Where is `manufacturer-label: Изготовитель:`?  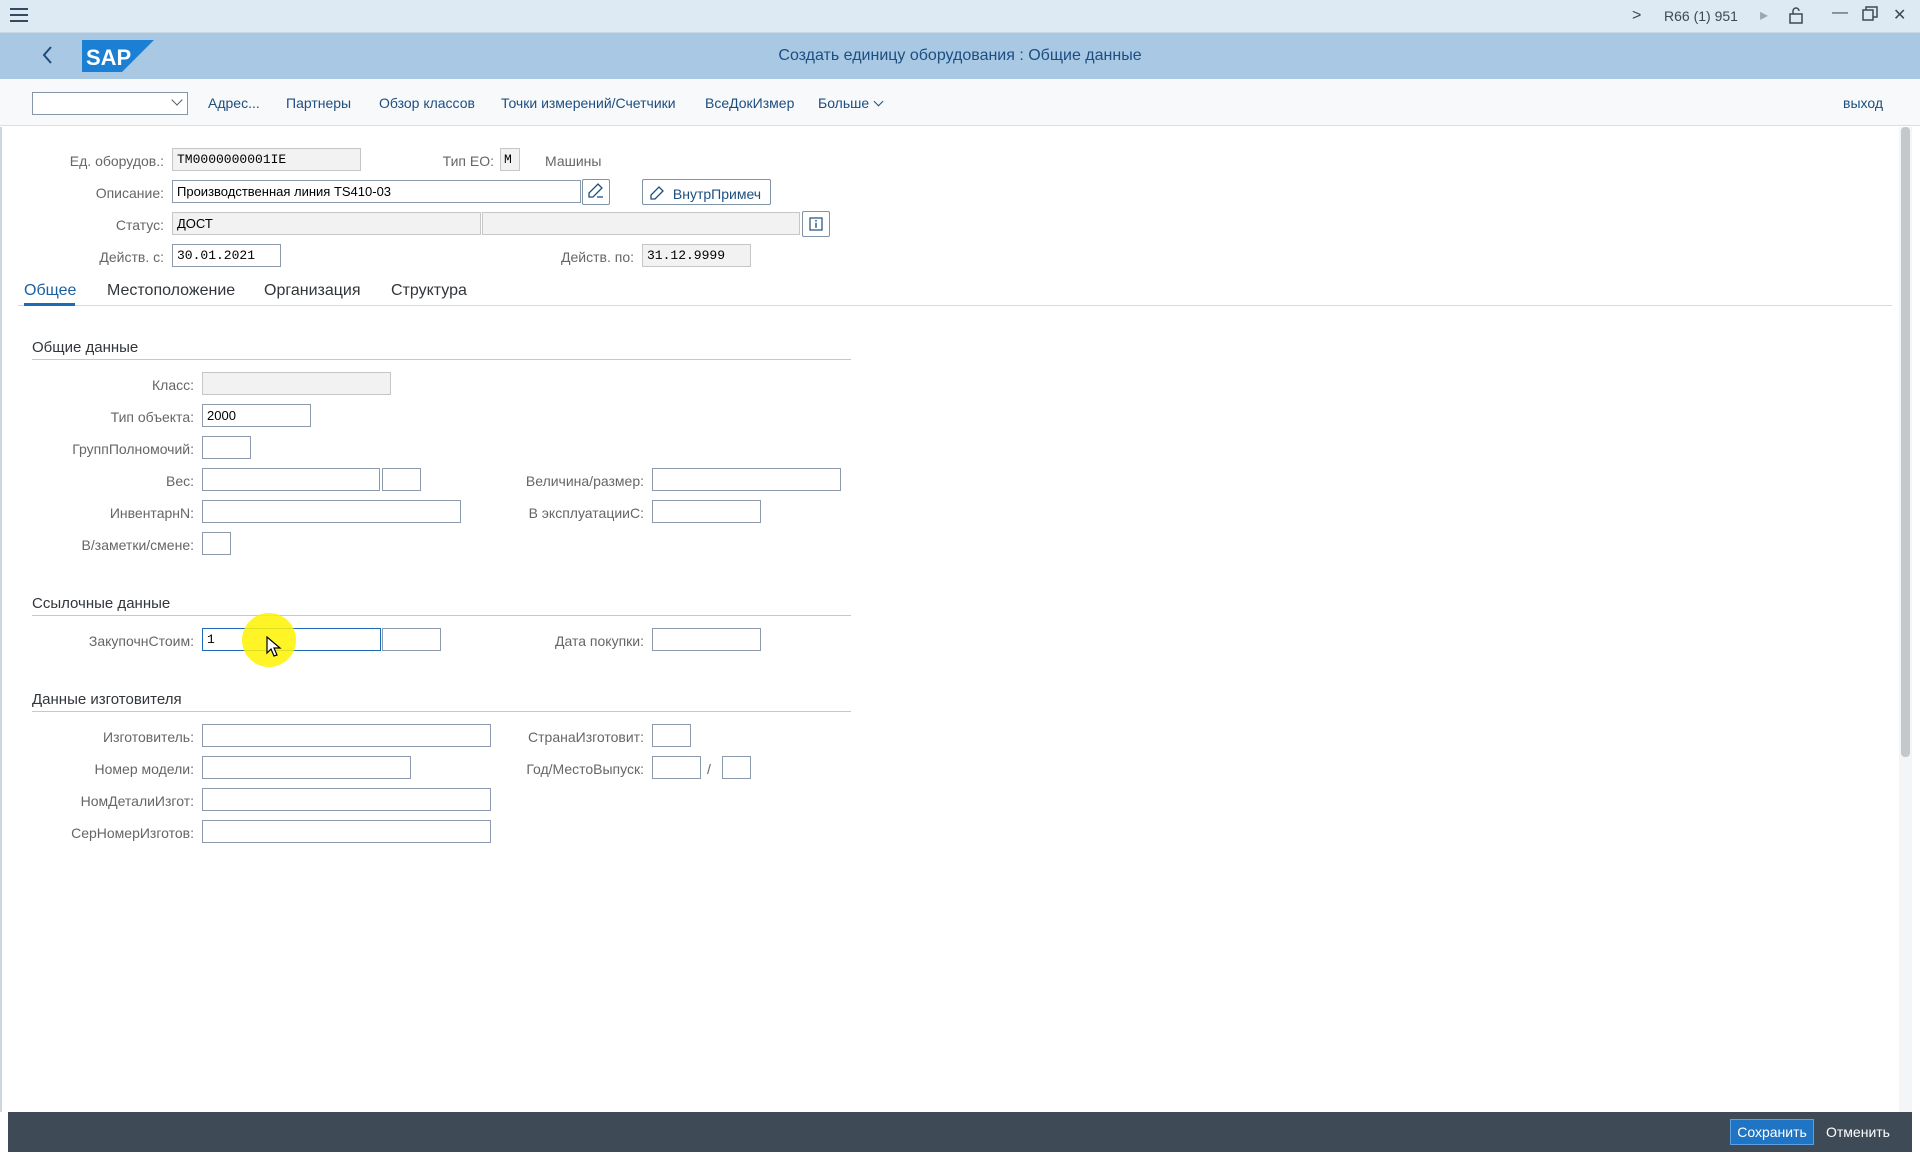
manufacturer-label: Изготовитель: is located at coordinates (148, 737).